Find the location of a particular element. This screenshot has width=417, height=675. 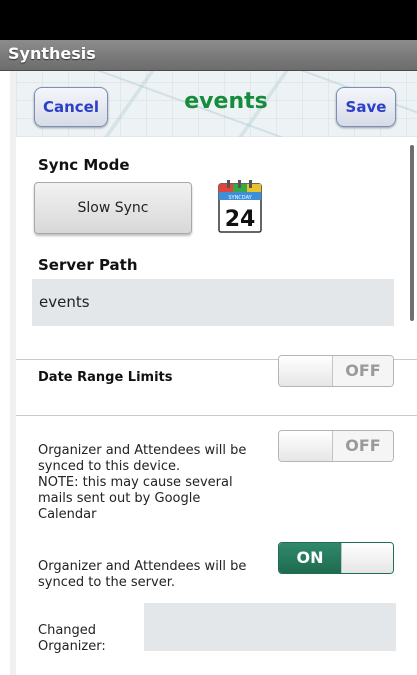

title-bar: Synthesis is located at coordinates (208, 55).